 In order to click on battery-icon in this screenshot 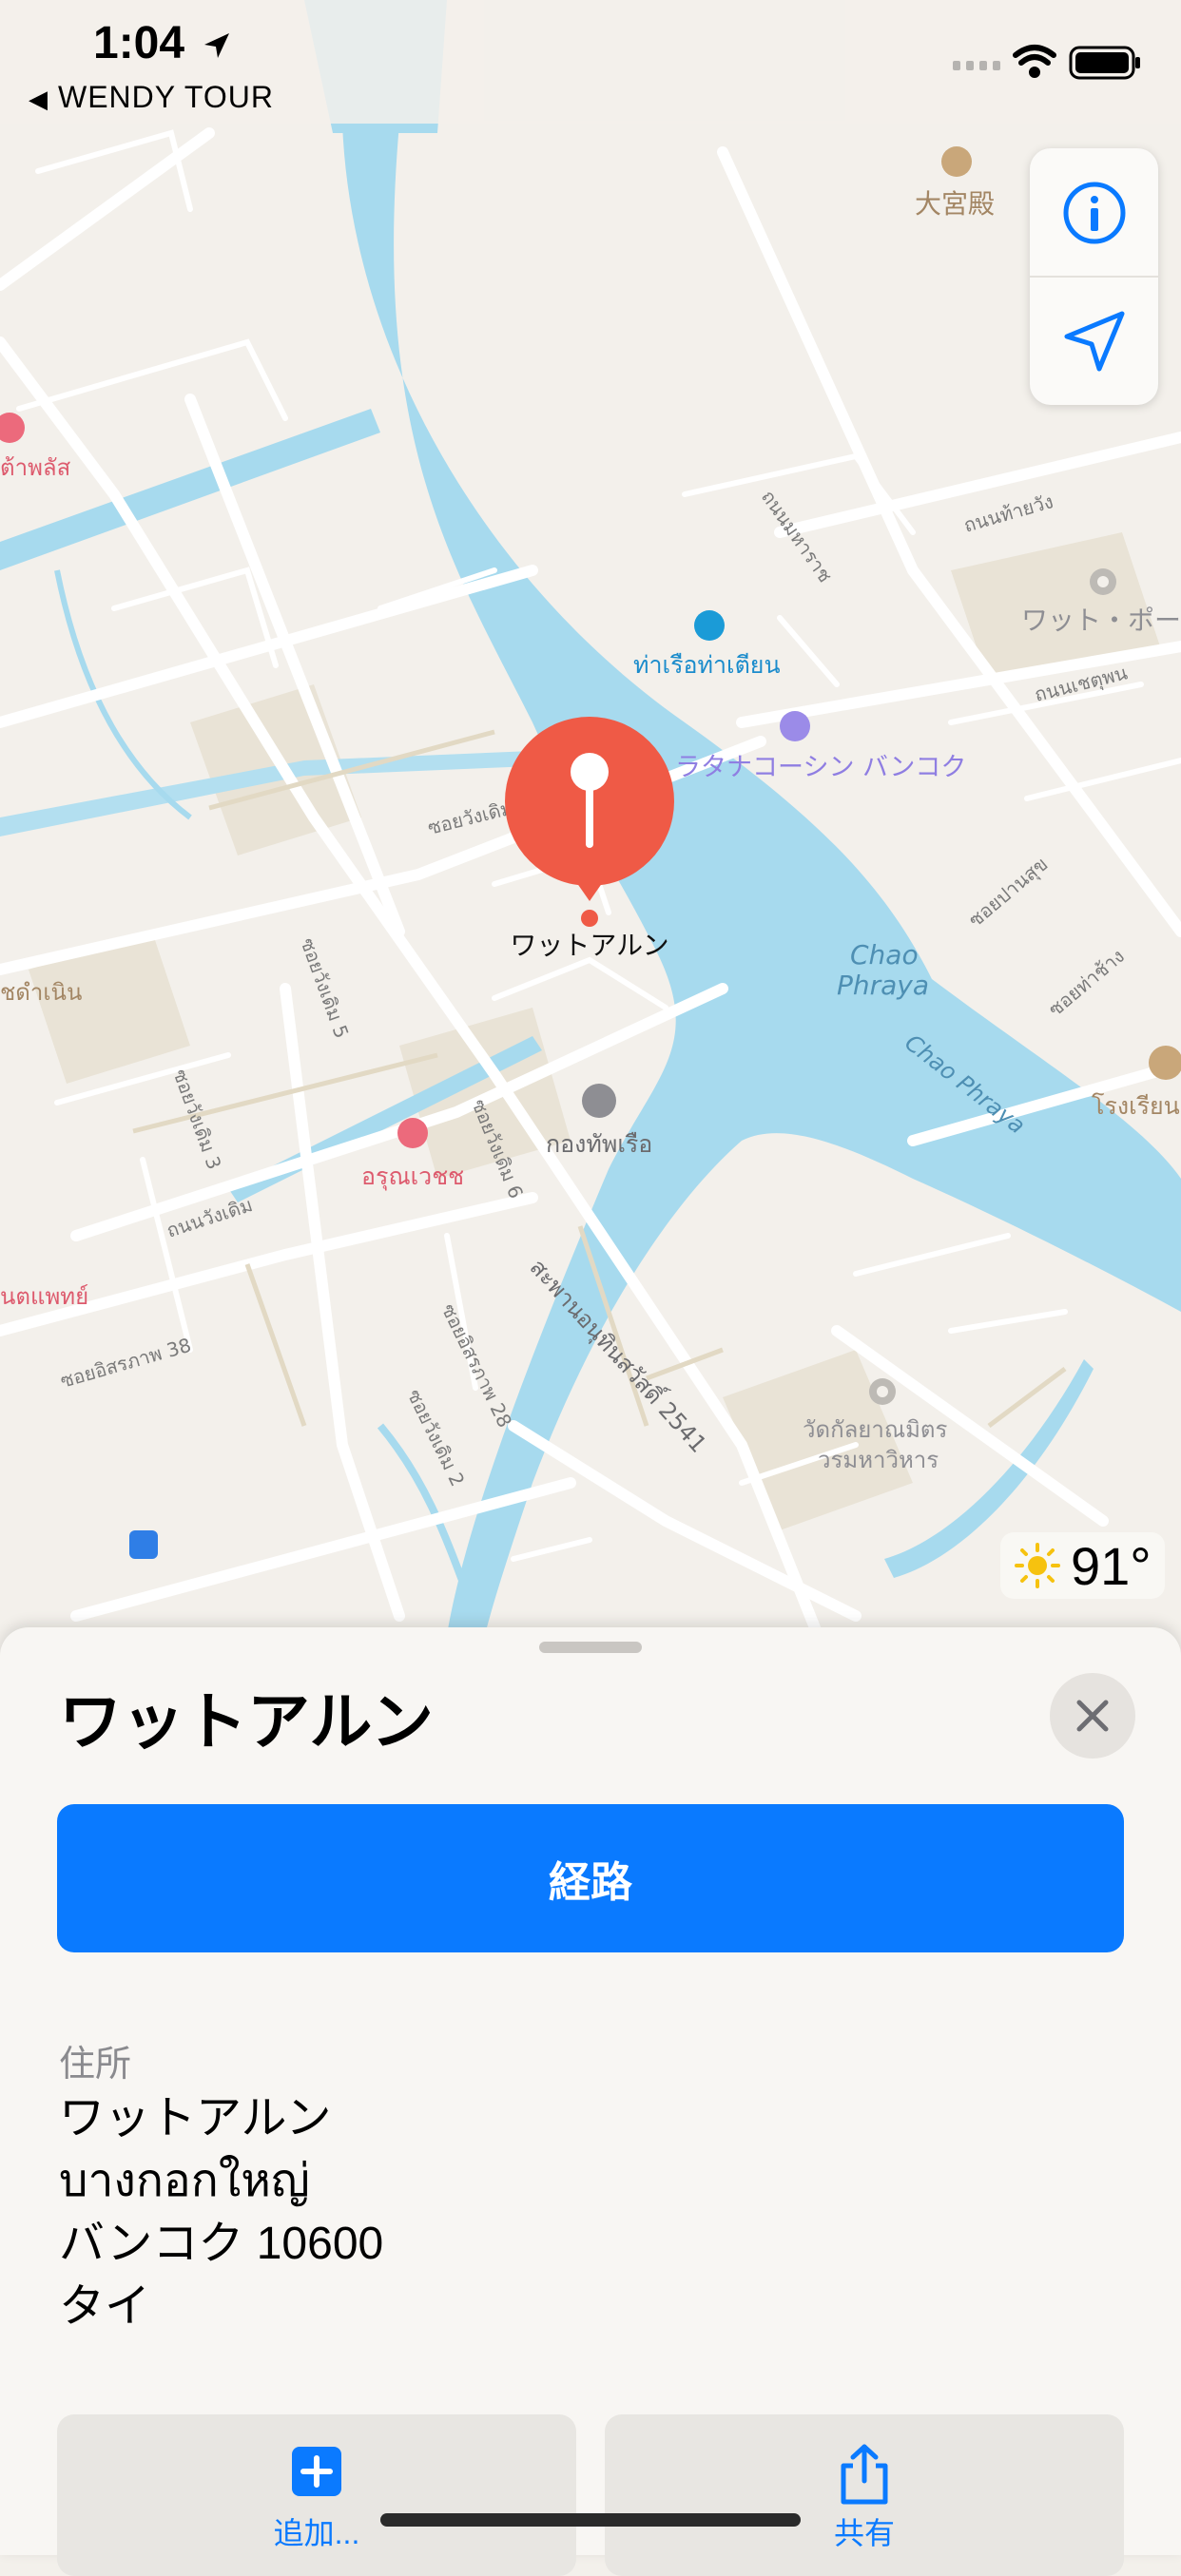, I will do `click(1104, 63)`.